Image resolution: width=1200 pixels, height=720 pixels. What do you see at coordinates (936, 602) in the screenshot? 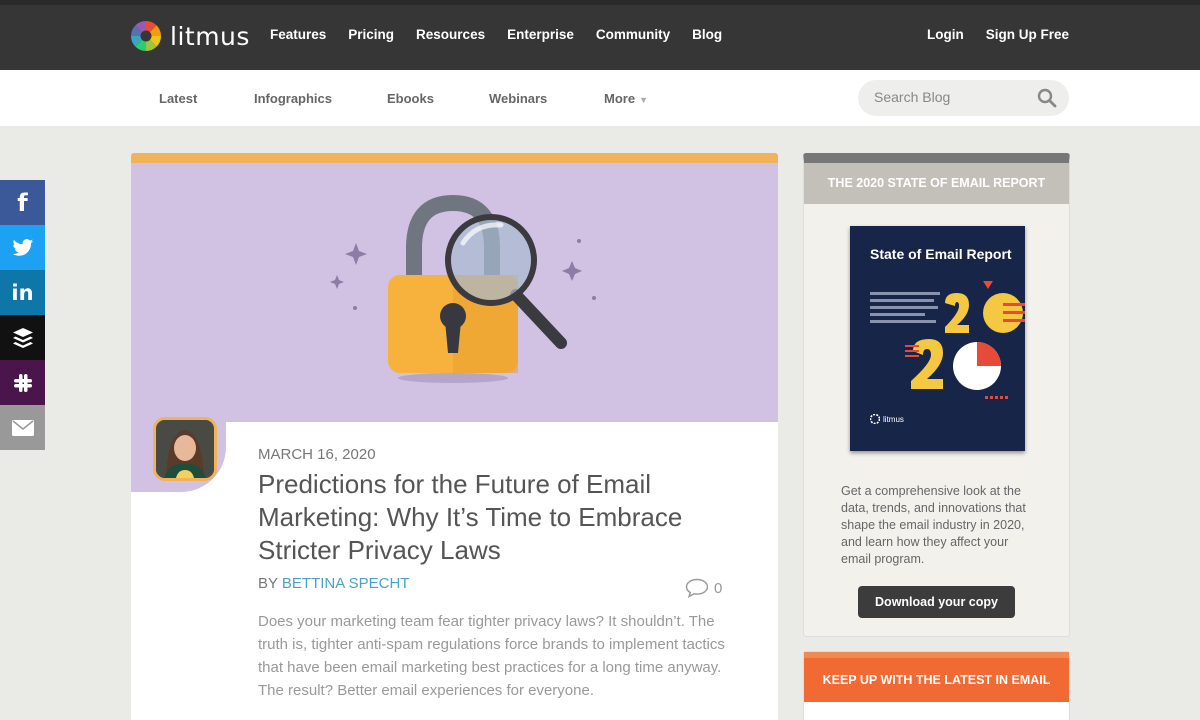
I see `download-report-button: Download your copy` at bounding box center [936, 602].